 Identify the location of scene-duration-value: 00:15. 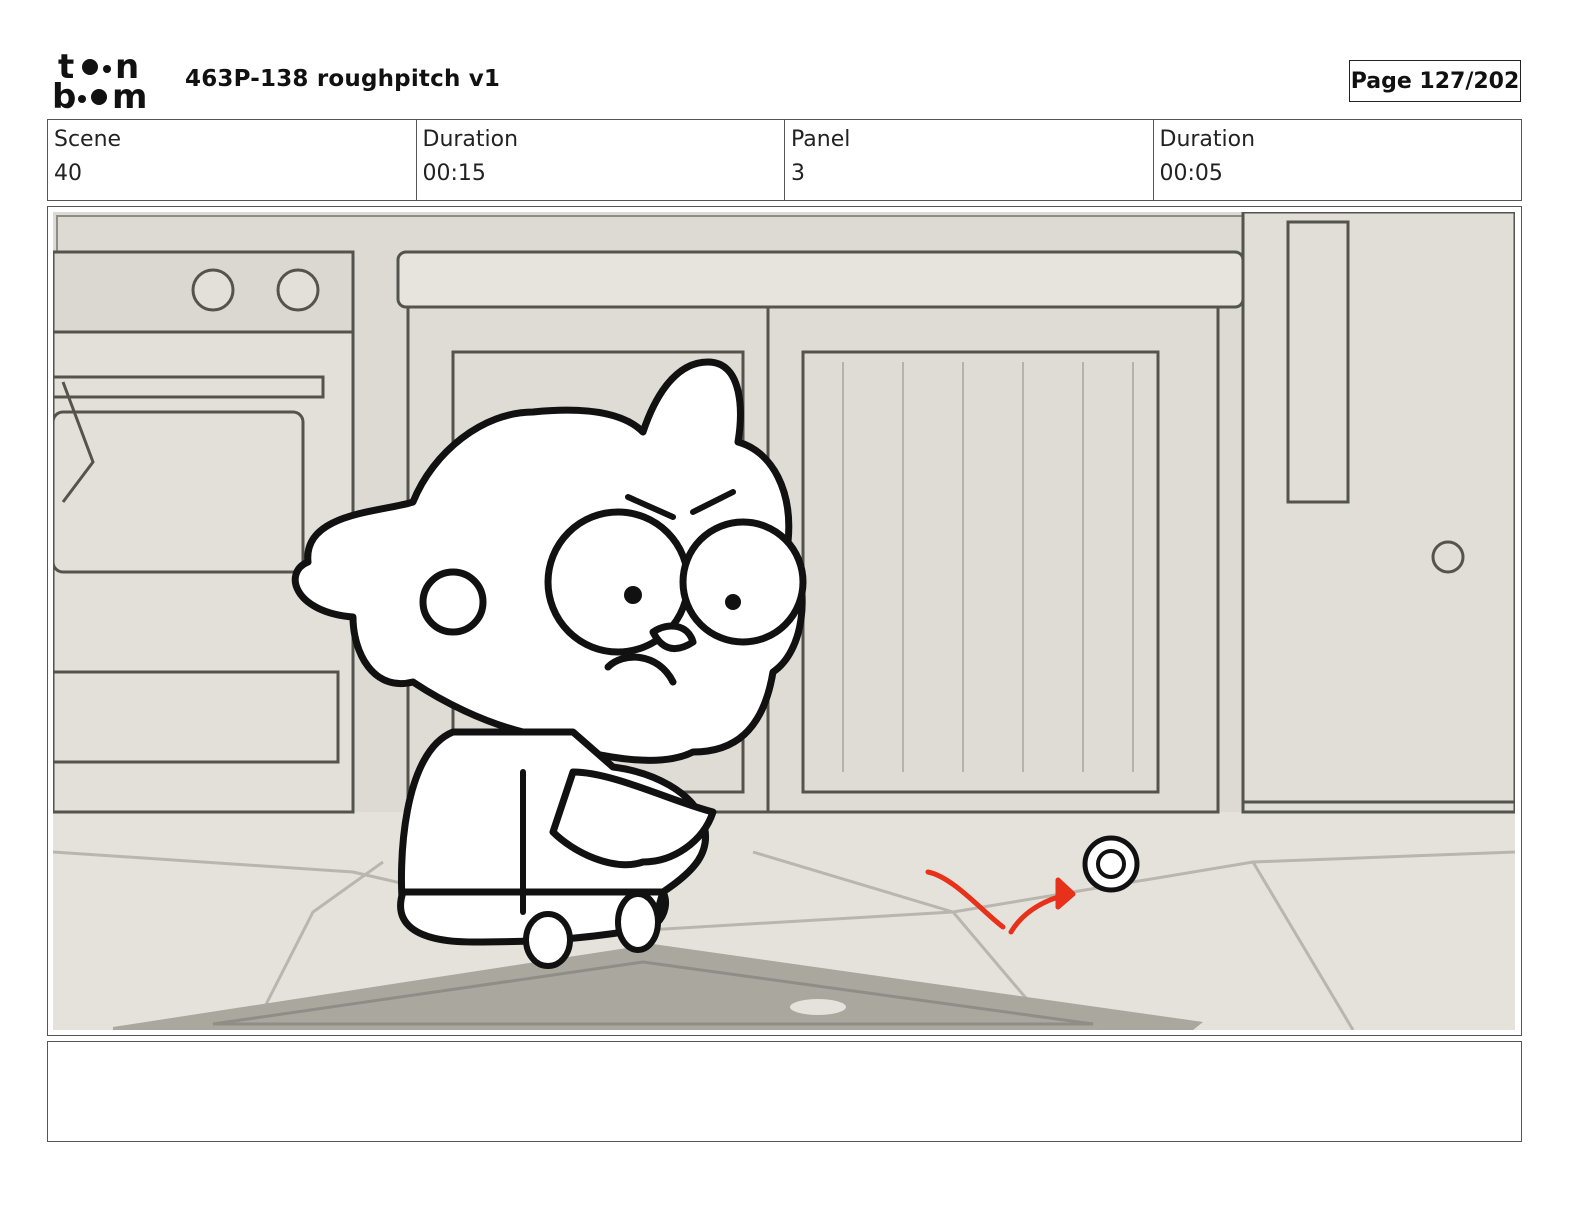
(454, 173).